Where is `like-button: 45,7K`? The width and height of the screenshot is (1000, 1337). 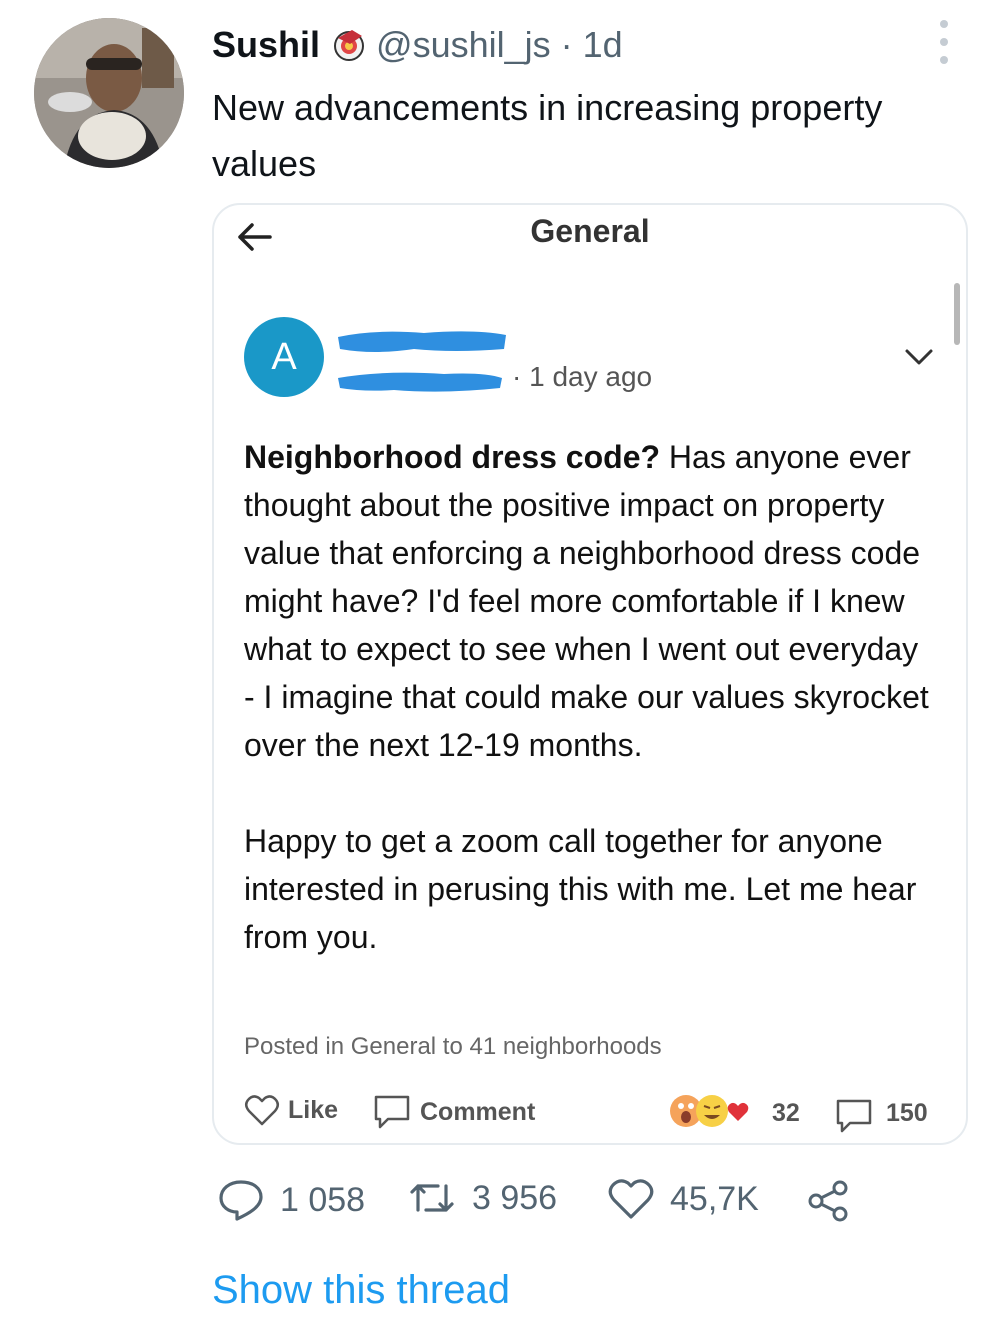 like-button: 45,7K is located at coordinates (683, 1199).